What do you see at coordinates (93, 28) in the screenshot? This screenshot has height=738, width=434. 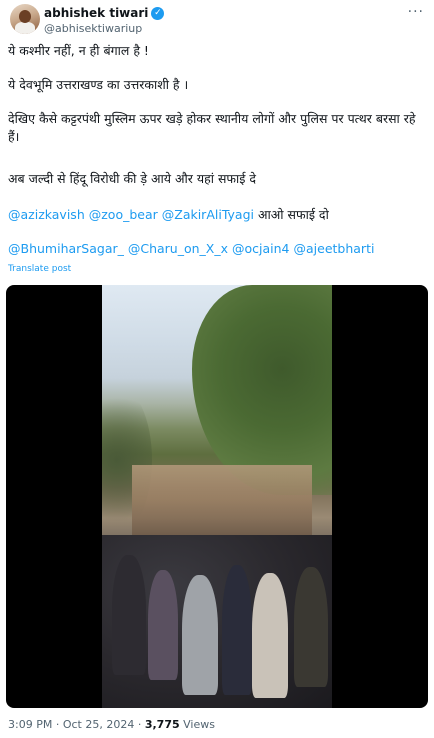 I see `author-handle: @abhisektiwariup` at bounding box center [93, 28].